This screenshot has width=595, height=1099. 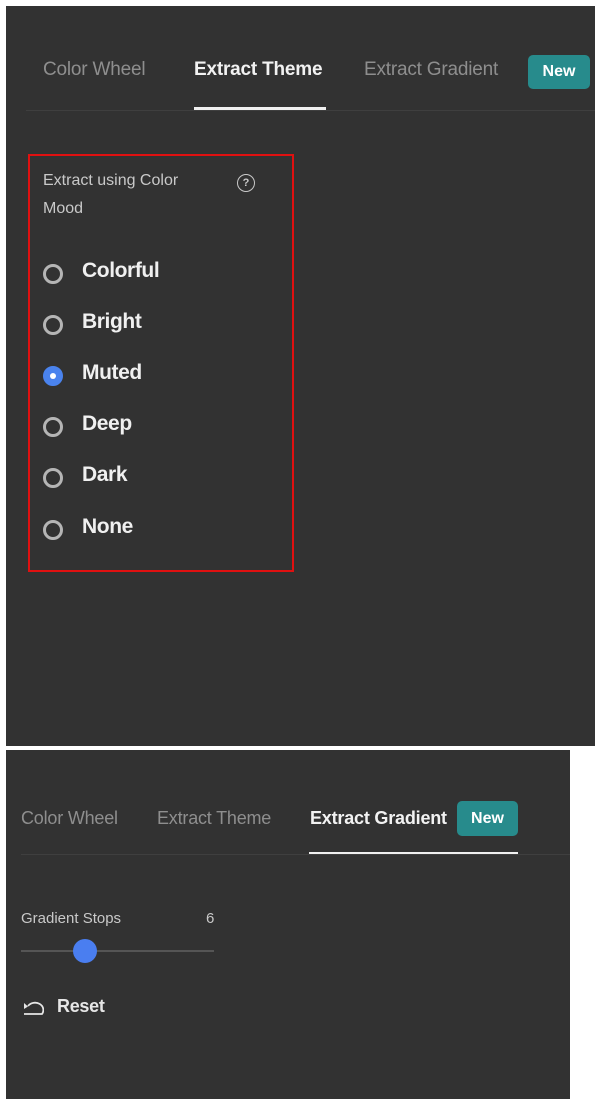 I want to click on mood-option-label: Muted, so click(x=112, y=372).